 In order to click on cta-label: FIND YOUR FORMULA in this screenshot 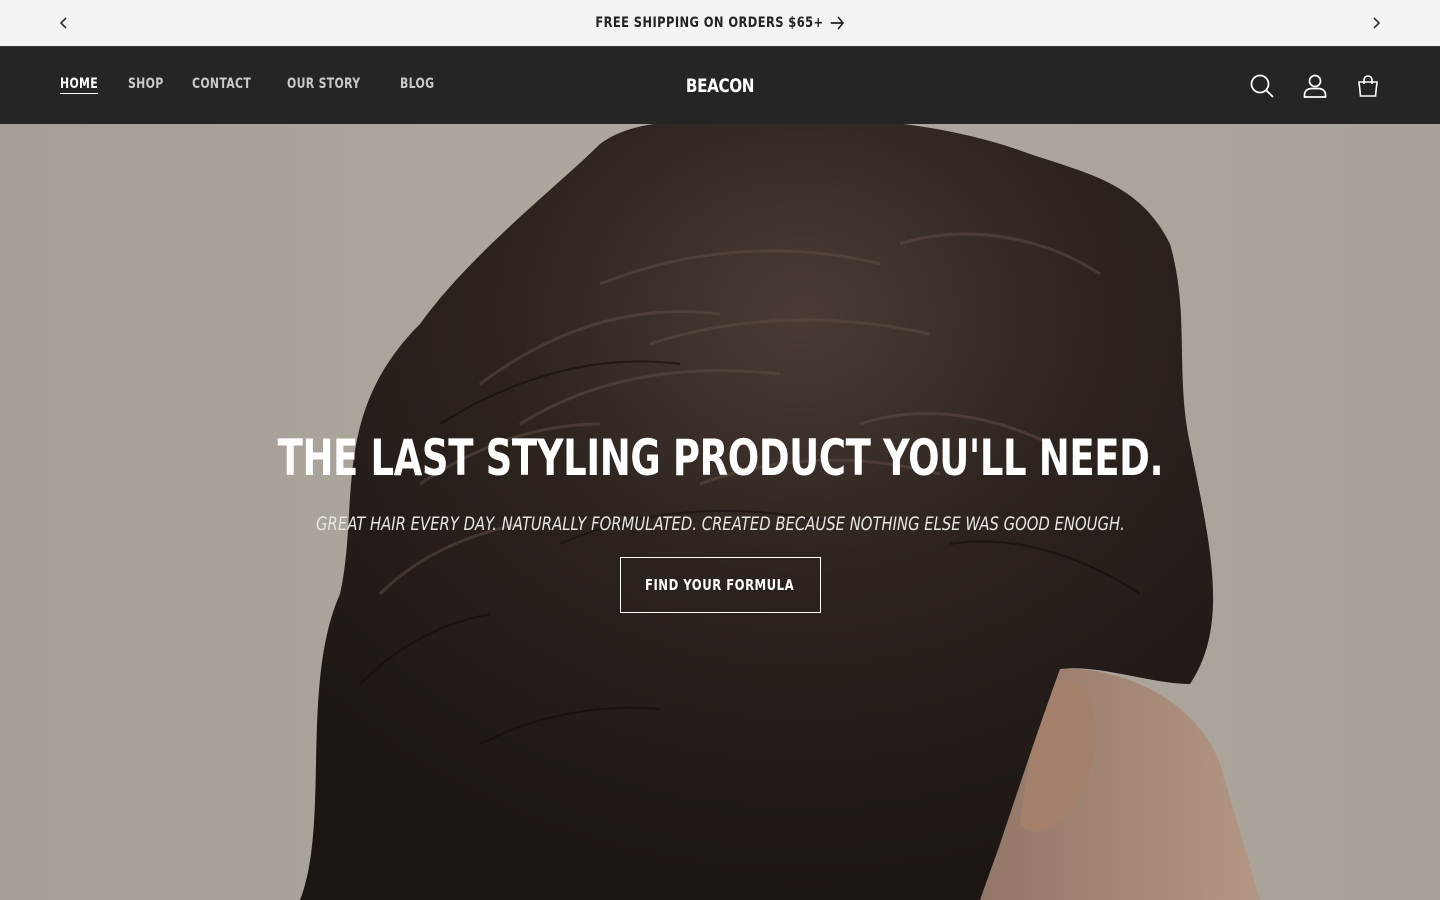, I will do `click(720, 585)`.